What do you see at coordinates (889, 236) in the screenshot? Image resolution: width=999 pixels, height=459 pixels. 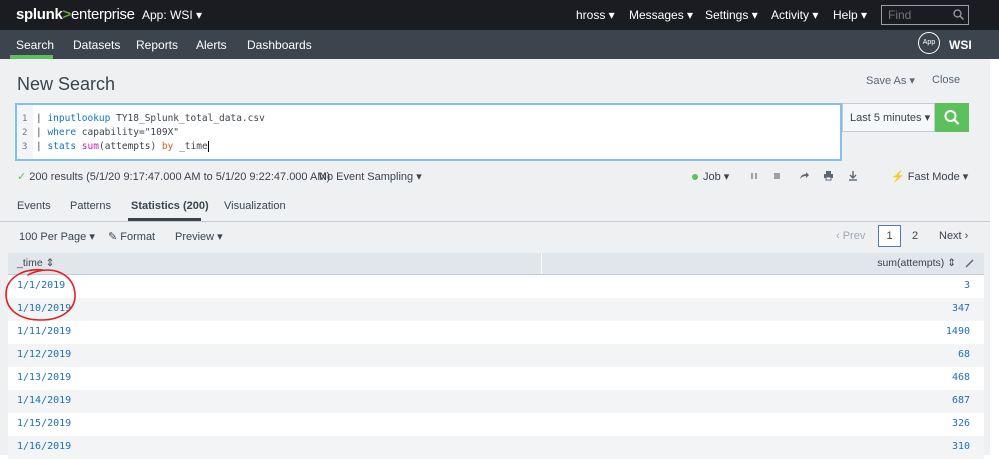 I see `page-1-button: 1` at bounding box center [889, 236].